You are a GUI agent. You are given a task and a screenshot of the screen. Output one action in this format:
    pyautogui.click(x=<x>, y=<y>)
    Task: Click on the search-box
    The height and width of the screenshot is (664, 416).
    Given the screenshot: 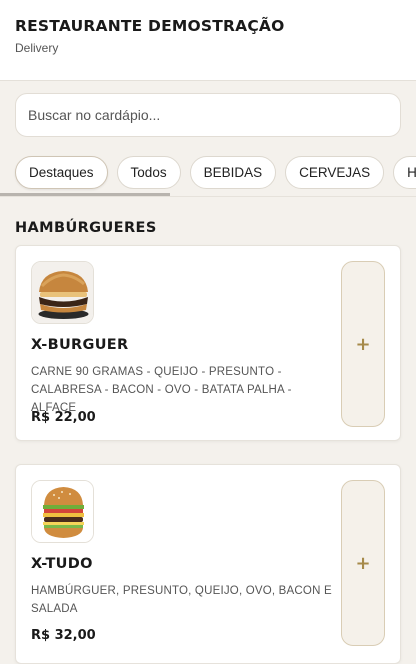 What is the action you would take?
    pyautogui.click(x=208, y=115)
    